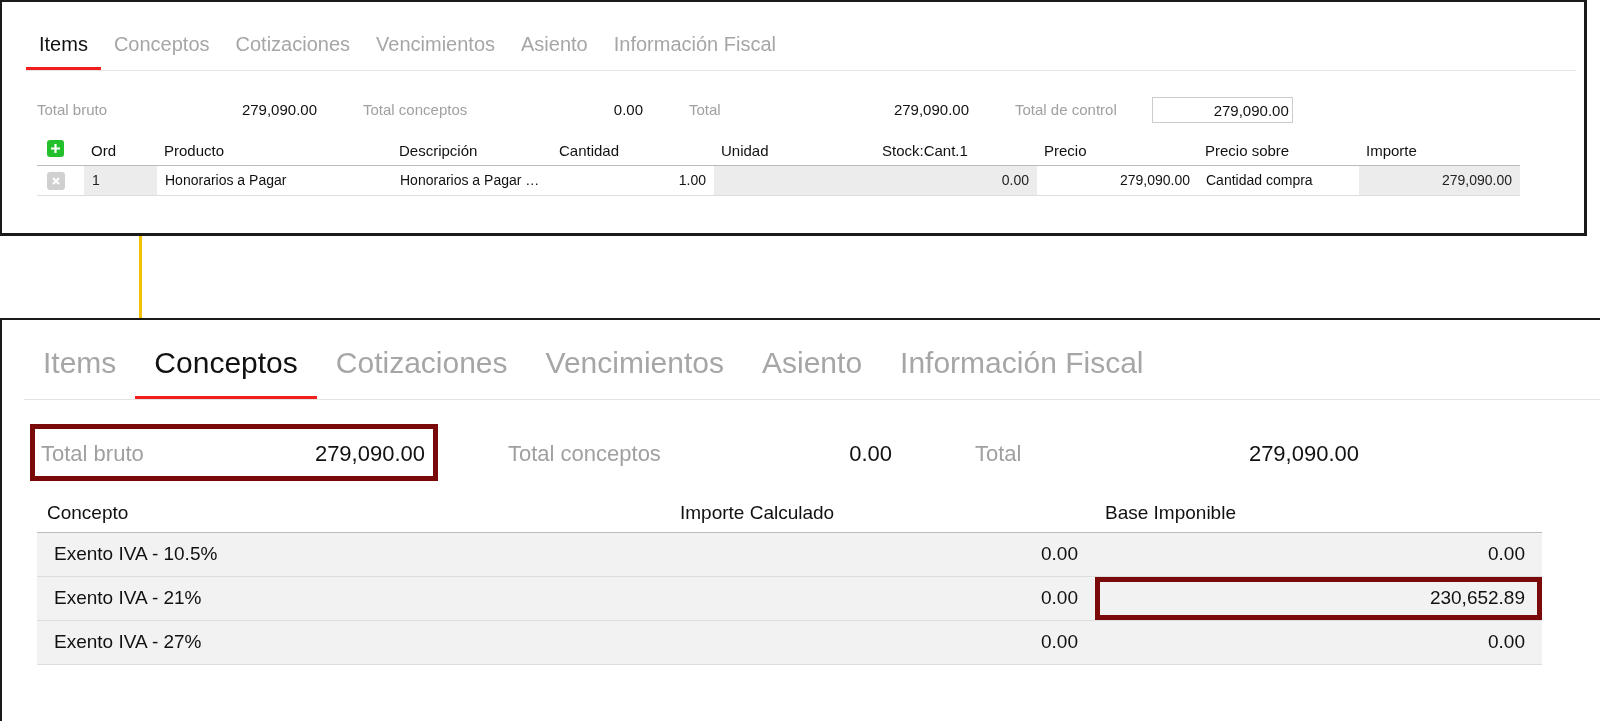 This screenshot has width=1600, height=721. What do you see at coordinates (1318, 598) in the screenshot?
I see `table-cell: 230,652.89` at bounding box center [1318, 598].